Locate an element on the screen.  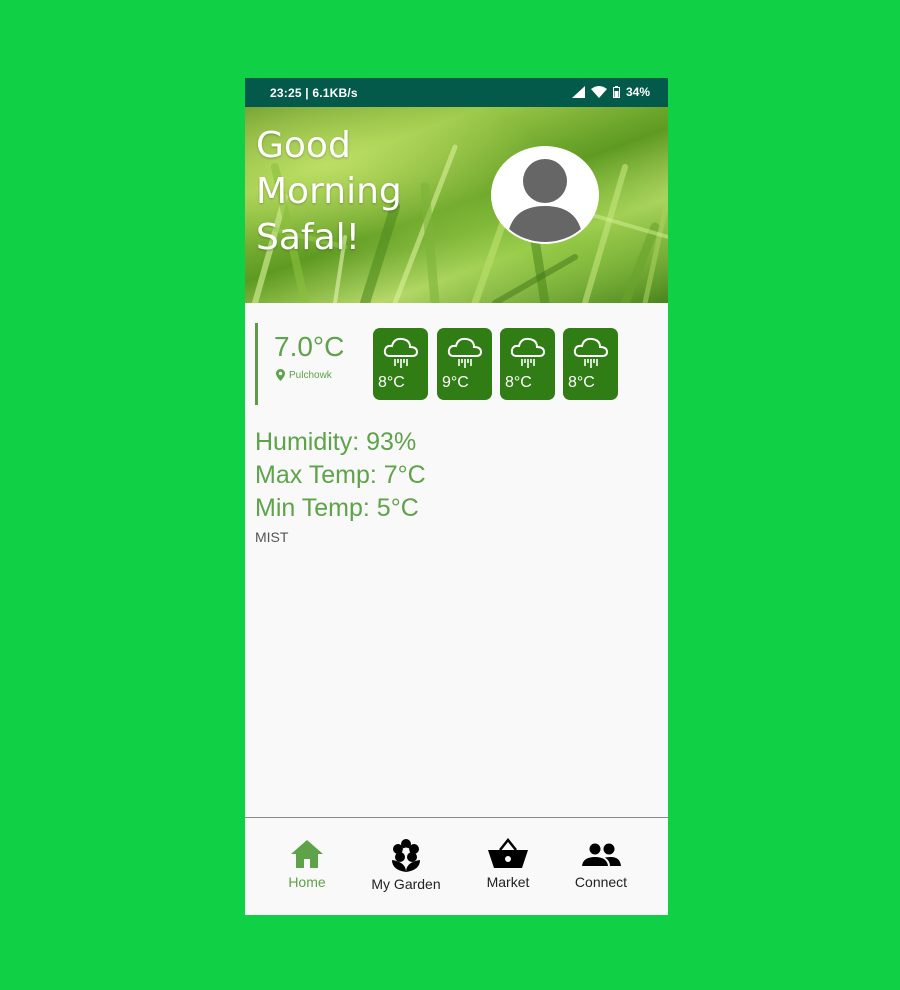
weather-condition: MIST is located at coordinates (272, 537).